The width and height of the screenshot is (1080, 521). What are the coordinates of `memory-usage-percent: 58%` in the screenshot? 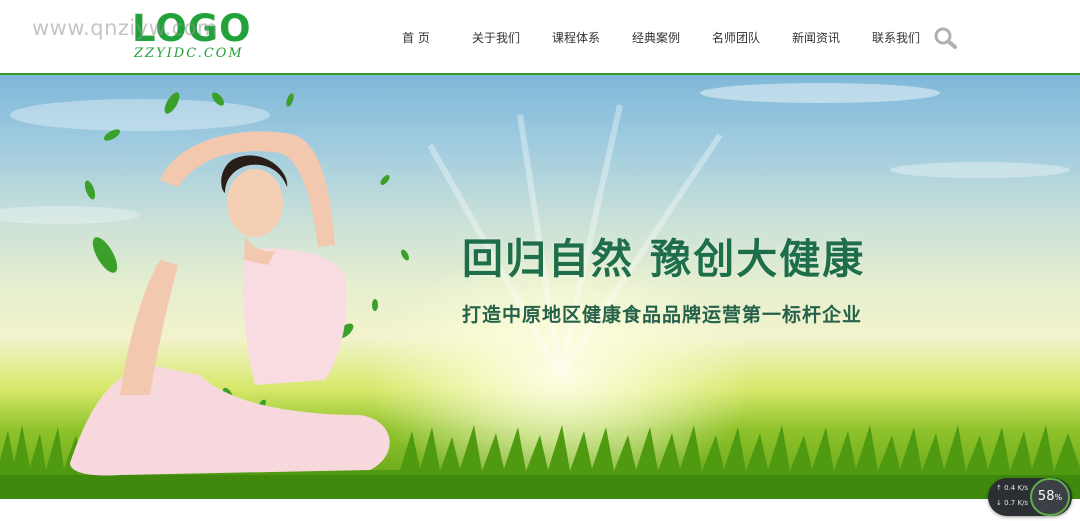 It's located at (1050, 496).